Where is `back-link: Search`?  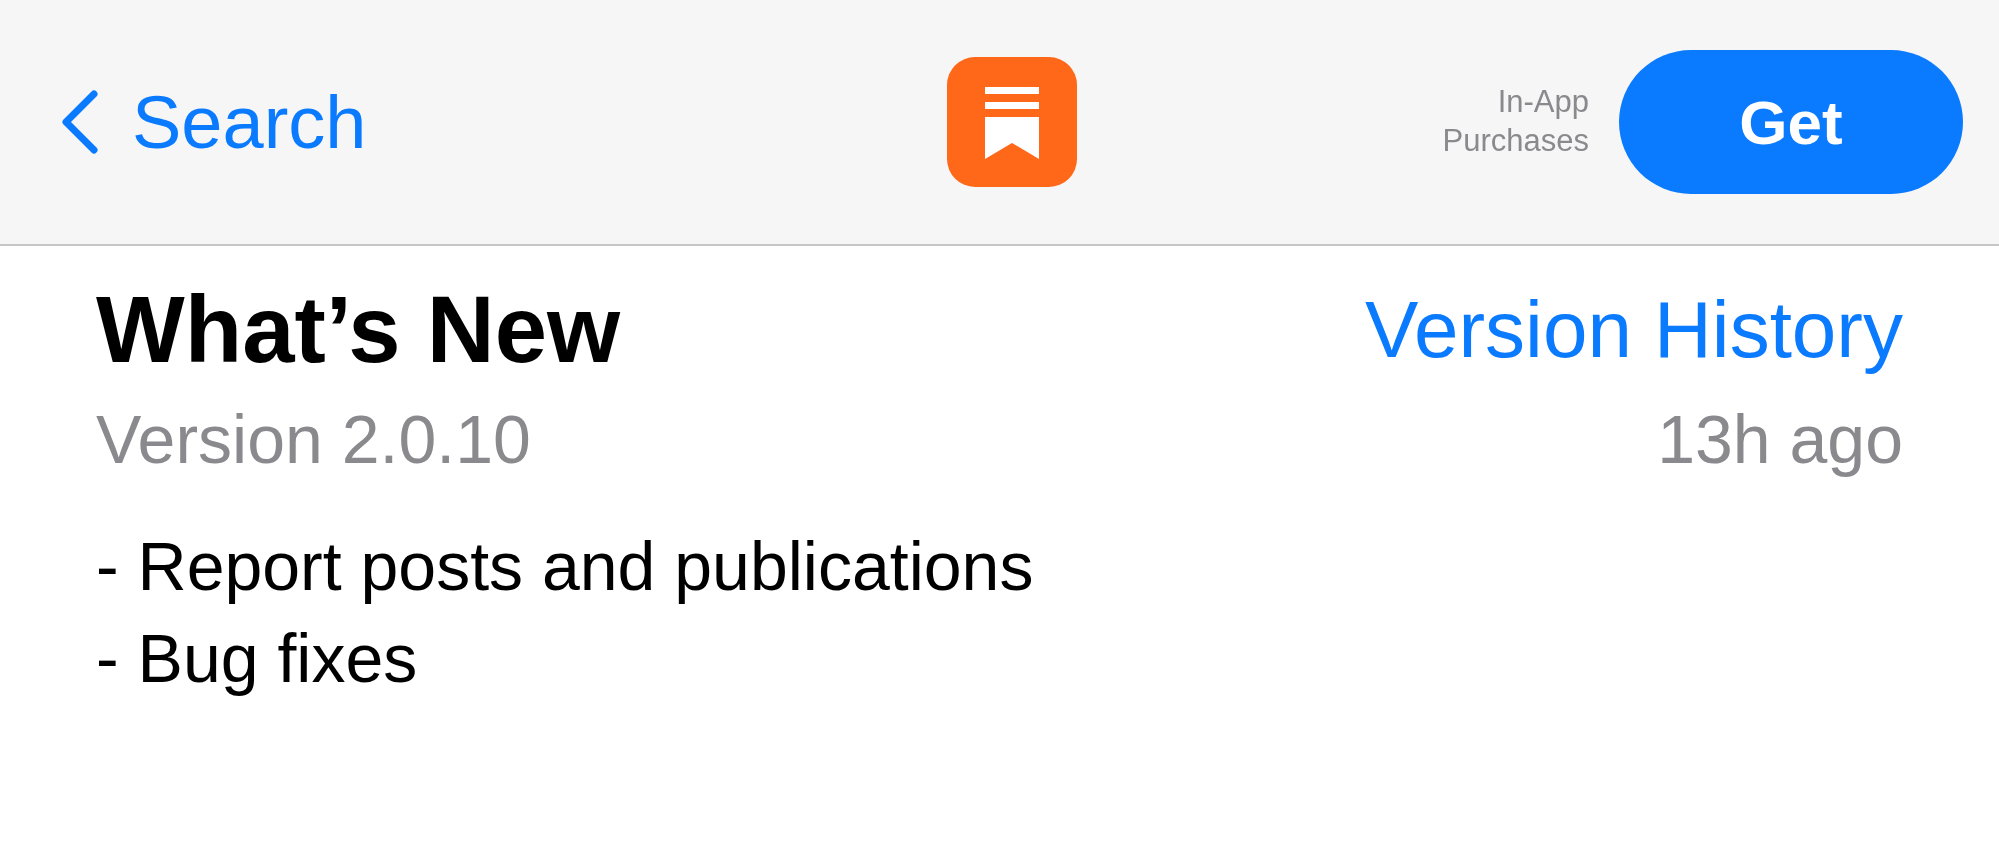
back-link: Search is located at coordinates (213, 122).